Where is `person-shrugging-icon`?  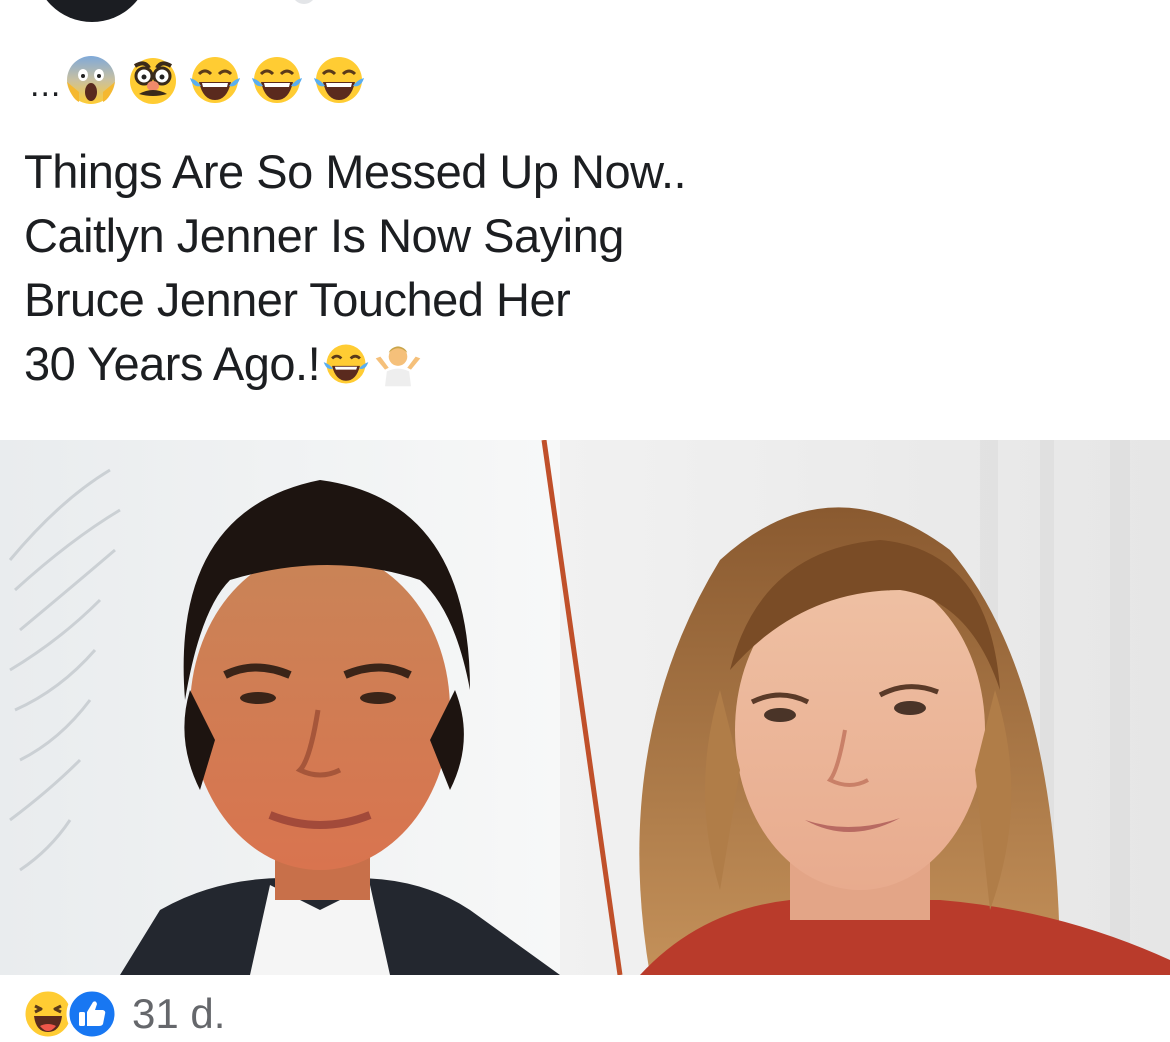
person-shrugging-icon is located at coordinates (398, 366).